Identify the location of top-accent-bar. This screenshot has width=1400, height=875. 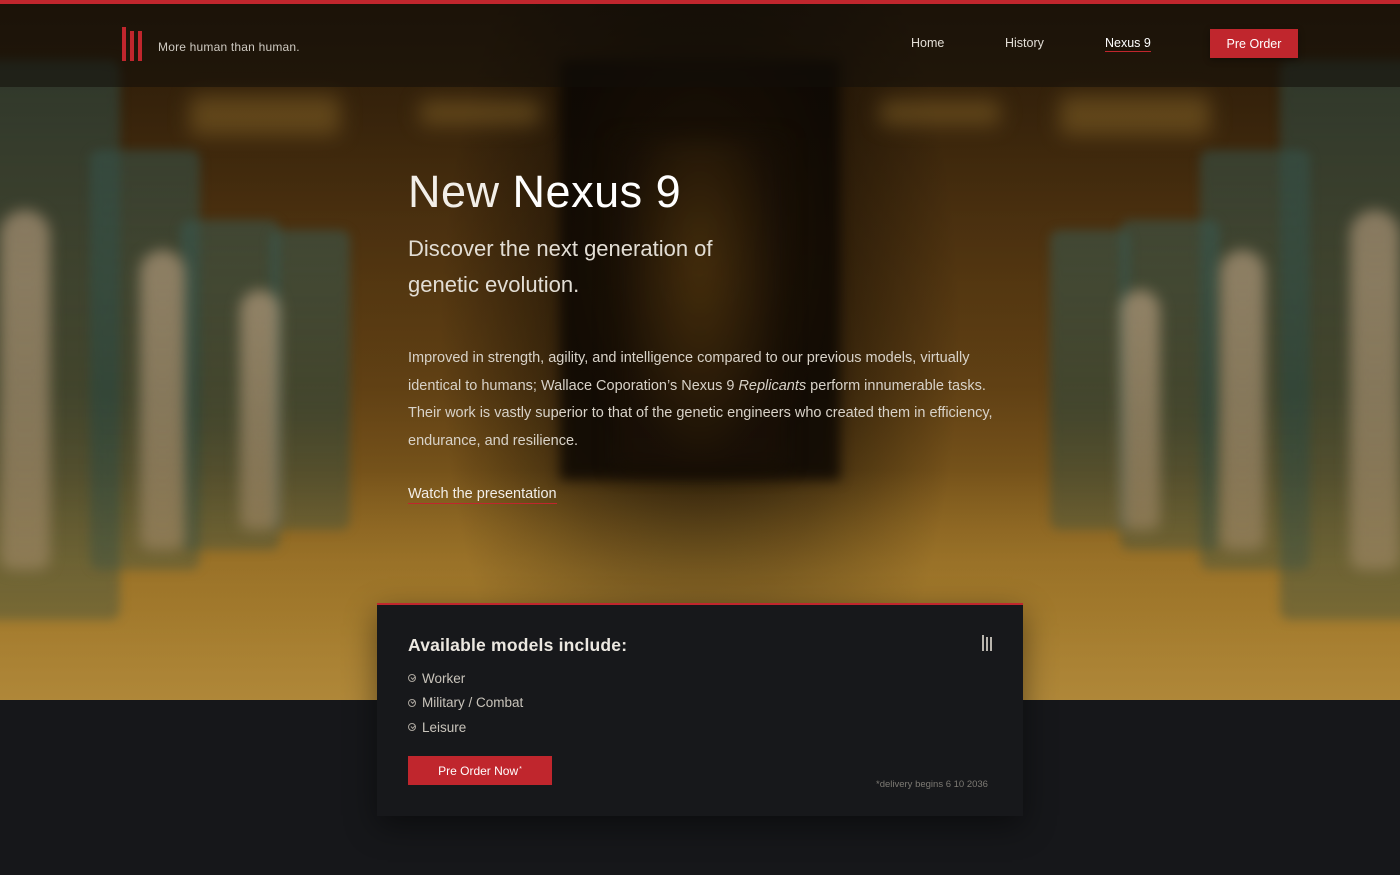
(700, 2).